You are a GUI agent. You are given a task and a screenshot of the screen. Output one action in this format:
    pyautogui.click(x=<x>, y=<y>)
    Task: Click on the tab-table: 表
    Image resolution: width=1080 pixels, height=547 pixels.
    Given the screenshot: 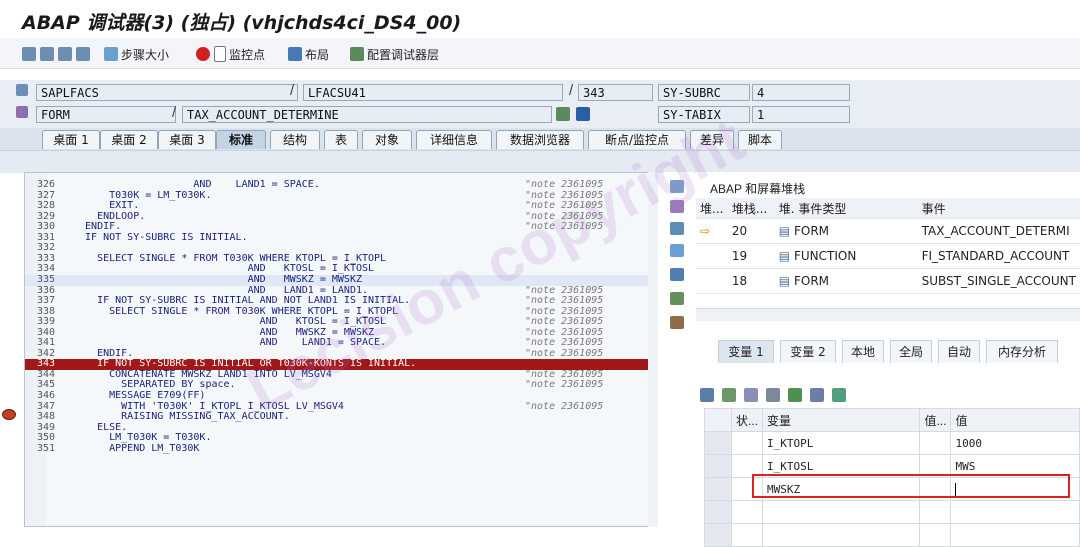 What is the action you would take?
    pyautogui.click(x=341, y=139)
    